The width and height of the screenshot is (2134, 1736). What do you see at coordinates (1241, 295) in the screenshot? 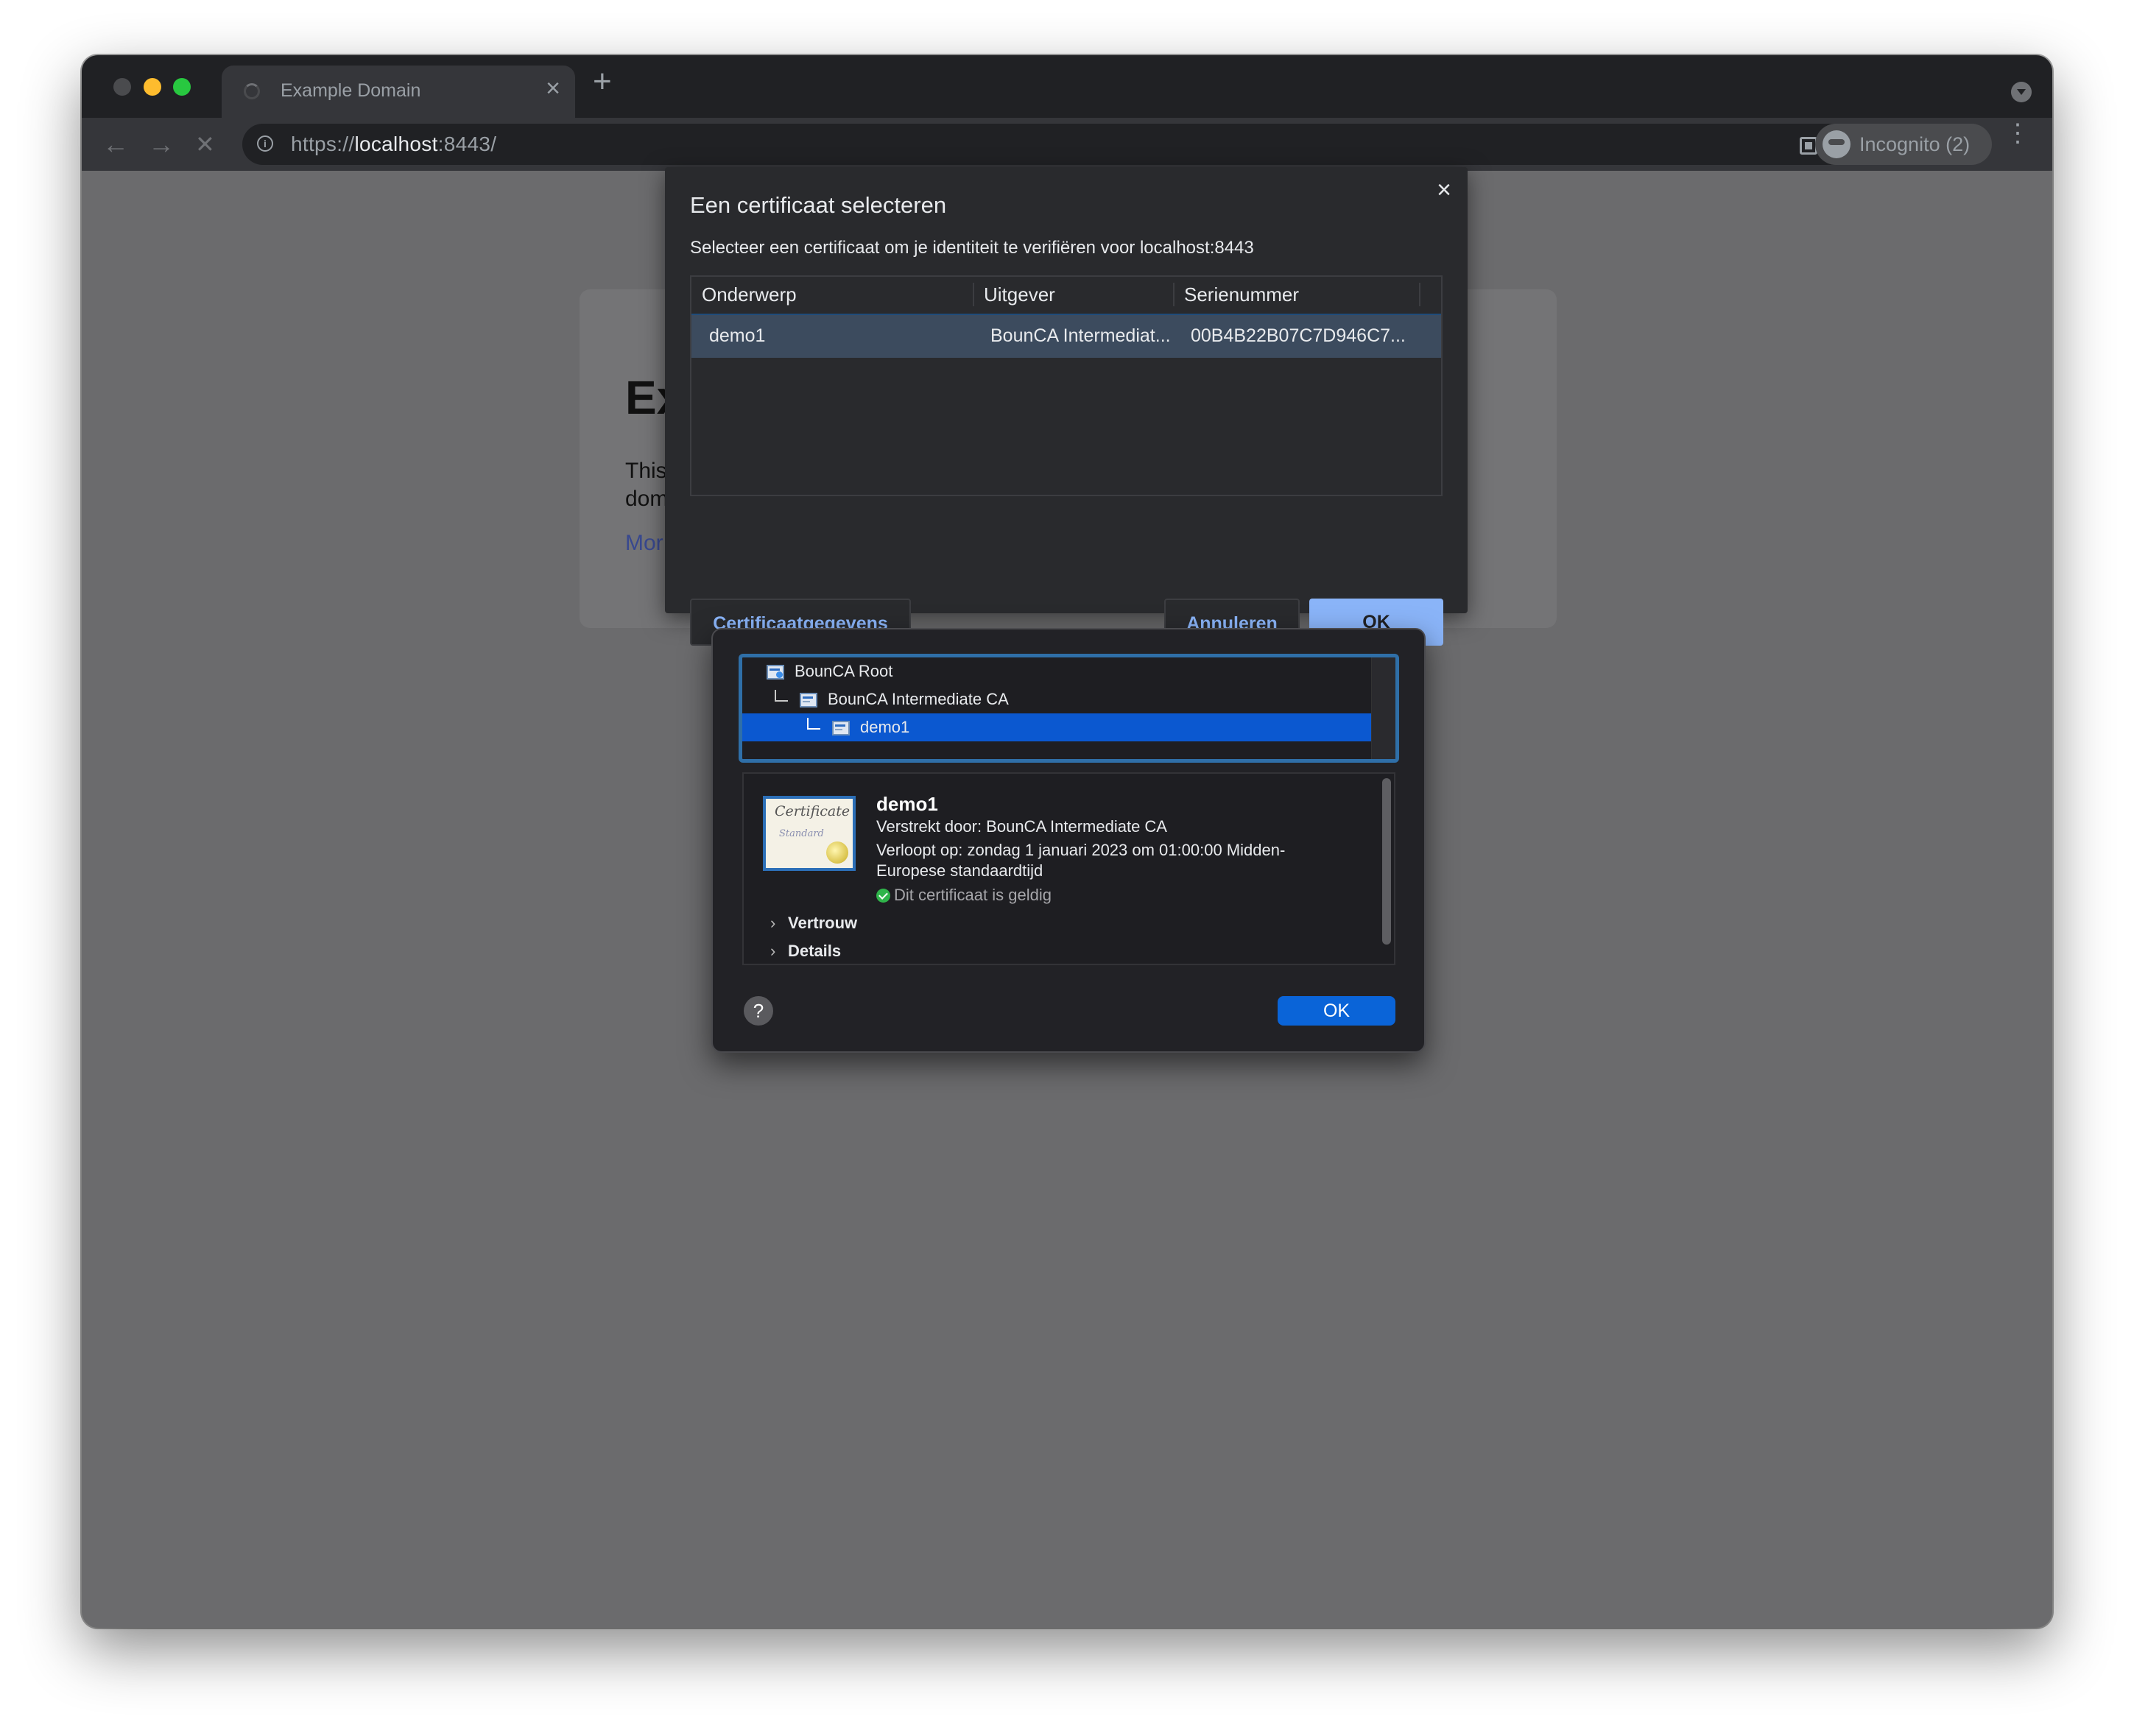
I see `column-header-serial: Serienummer` at bounding box center [1241, 295].